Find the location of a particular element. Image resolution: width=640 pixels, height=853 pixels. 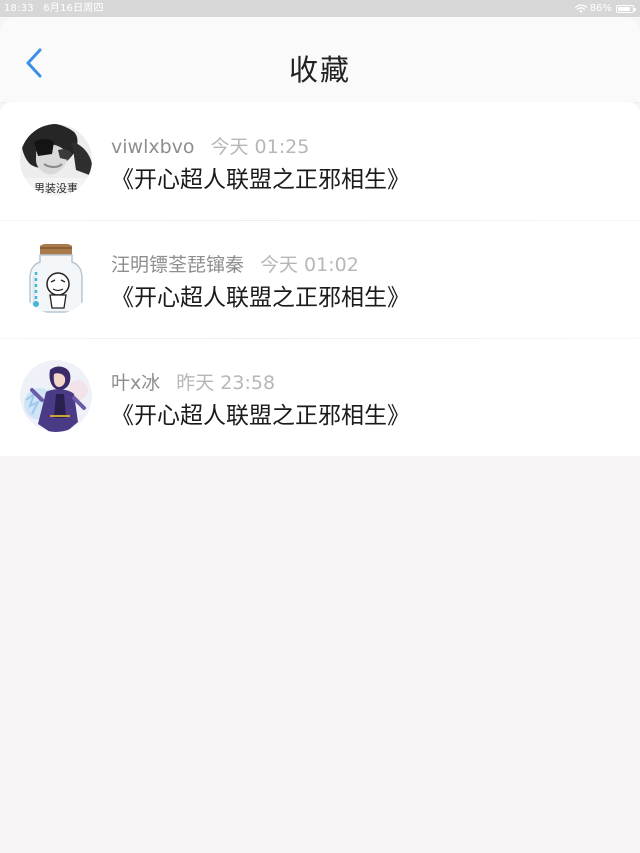

status-time: 18:33 is located at coordinates (19, 8).